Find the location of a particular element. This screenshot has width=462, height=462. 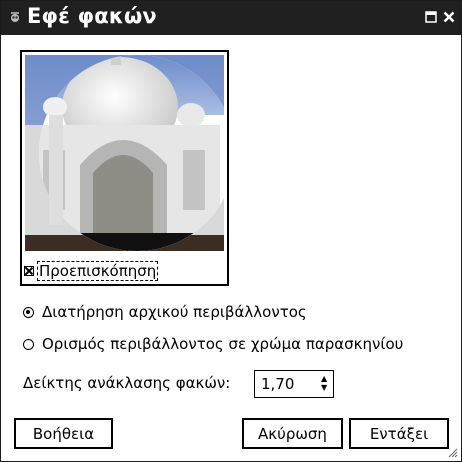

refraction-index-spinbox: 1,70 ▲ ▼ is located at coordinates (294, 384).